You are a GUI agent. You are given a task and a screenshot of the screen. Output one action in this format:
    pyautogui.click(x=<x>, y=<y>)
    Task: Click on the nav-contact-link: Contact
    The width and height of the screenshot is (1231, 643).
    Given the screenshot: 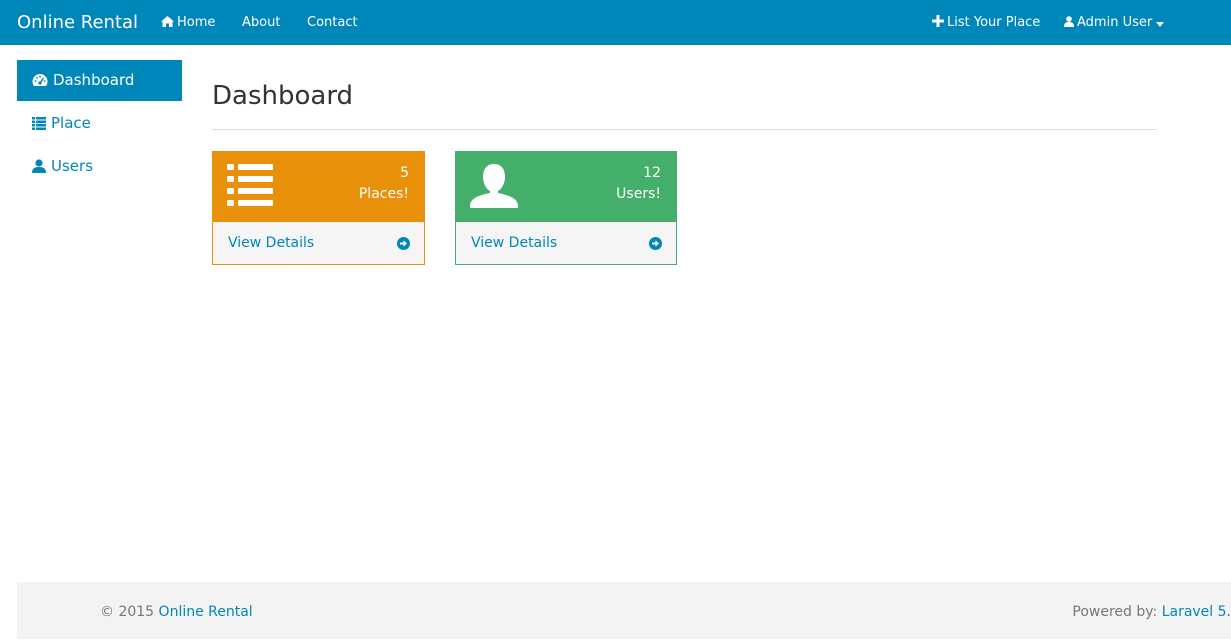 What is the action you would take?
    pyautogui.click(x=332, y=22)
    